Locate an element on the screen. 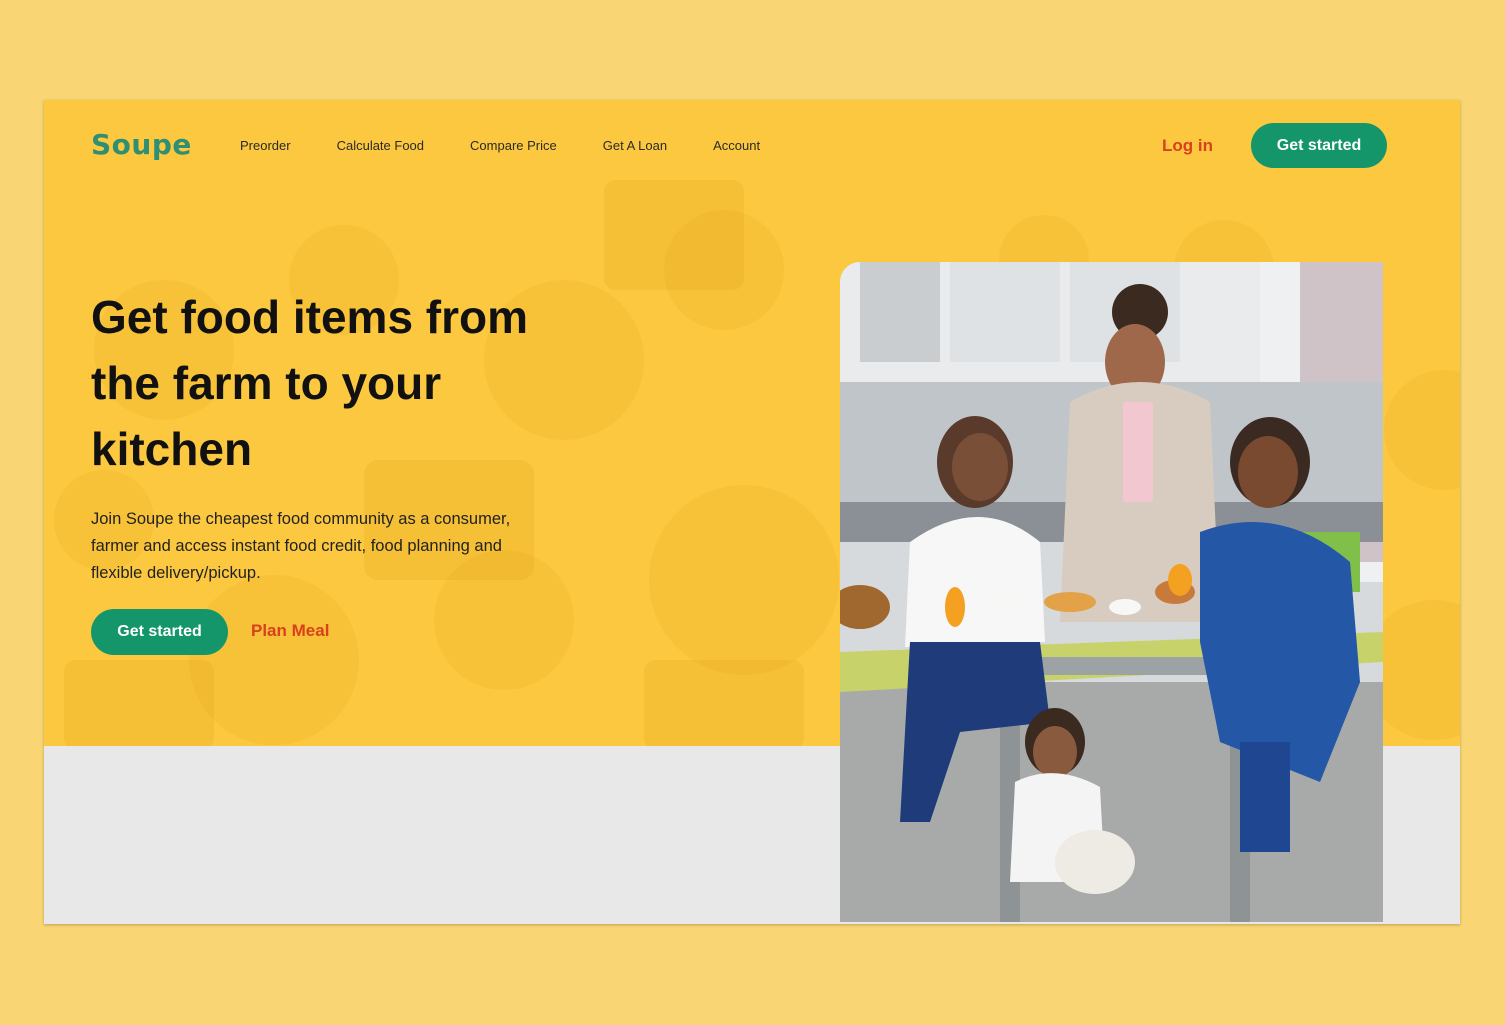 The height and width of the screenshot is (1025, 1505). nav-link-compare-price: Compare Price is located at coordinates (513, 145).